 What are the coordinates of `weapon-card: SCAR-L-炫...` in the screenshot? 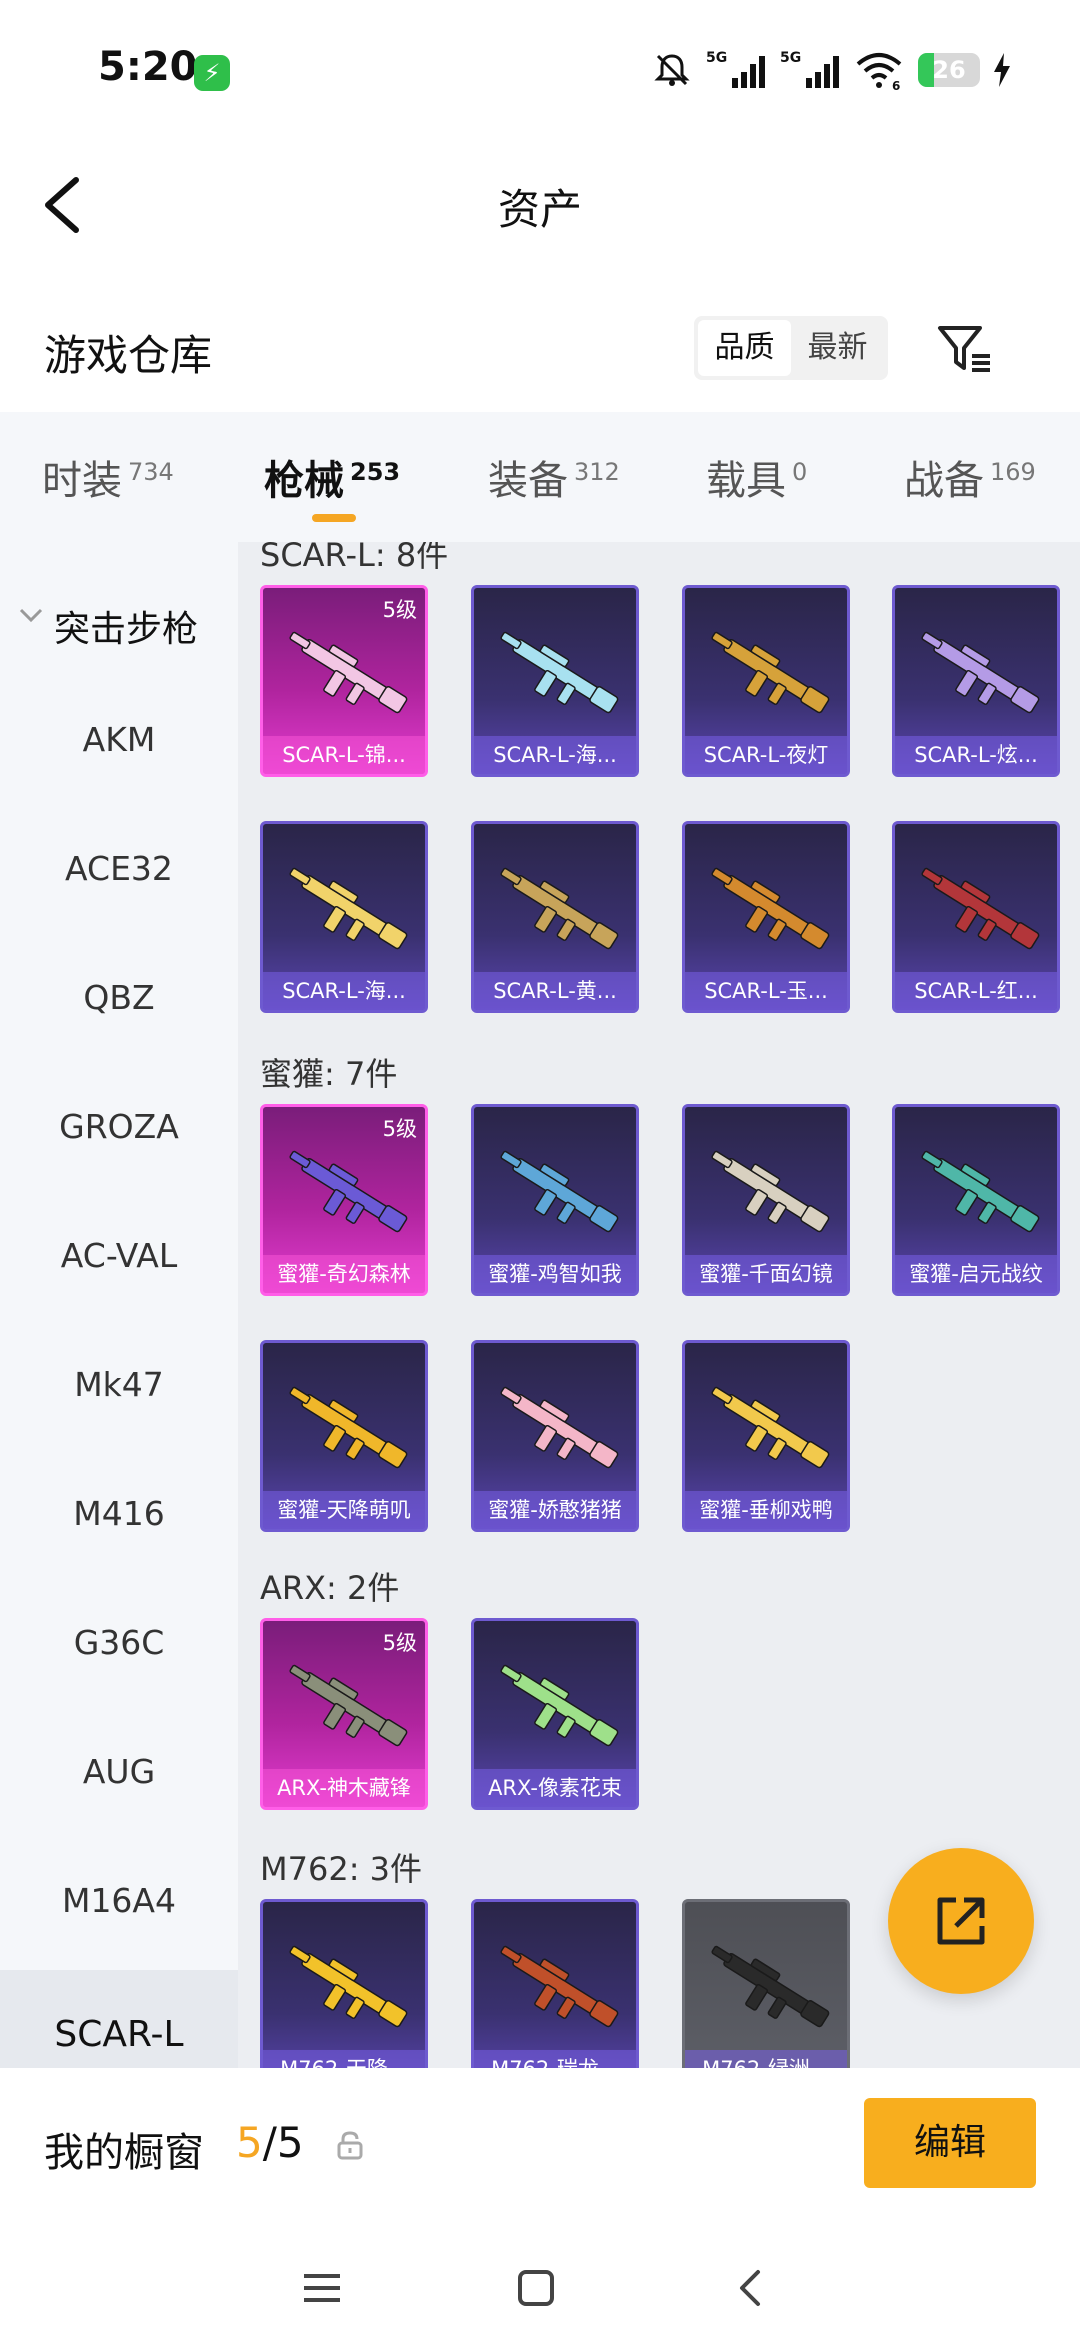 It's located at (976, 681).